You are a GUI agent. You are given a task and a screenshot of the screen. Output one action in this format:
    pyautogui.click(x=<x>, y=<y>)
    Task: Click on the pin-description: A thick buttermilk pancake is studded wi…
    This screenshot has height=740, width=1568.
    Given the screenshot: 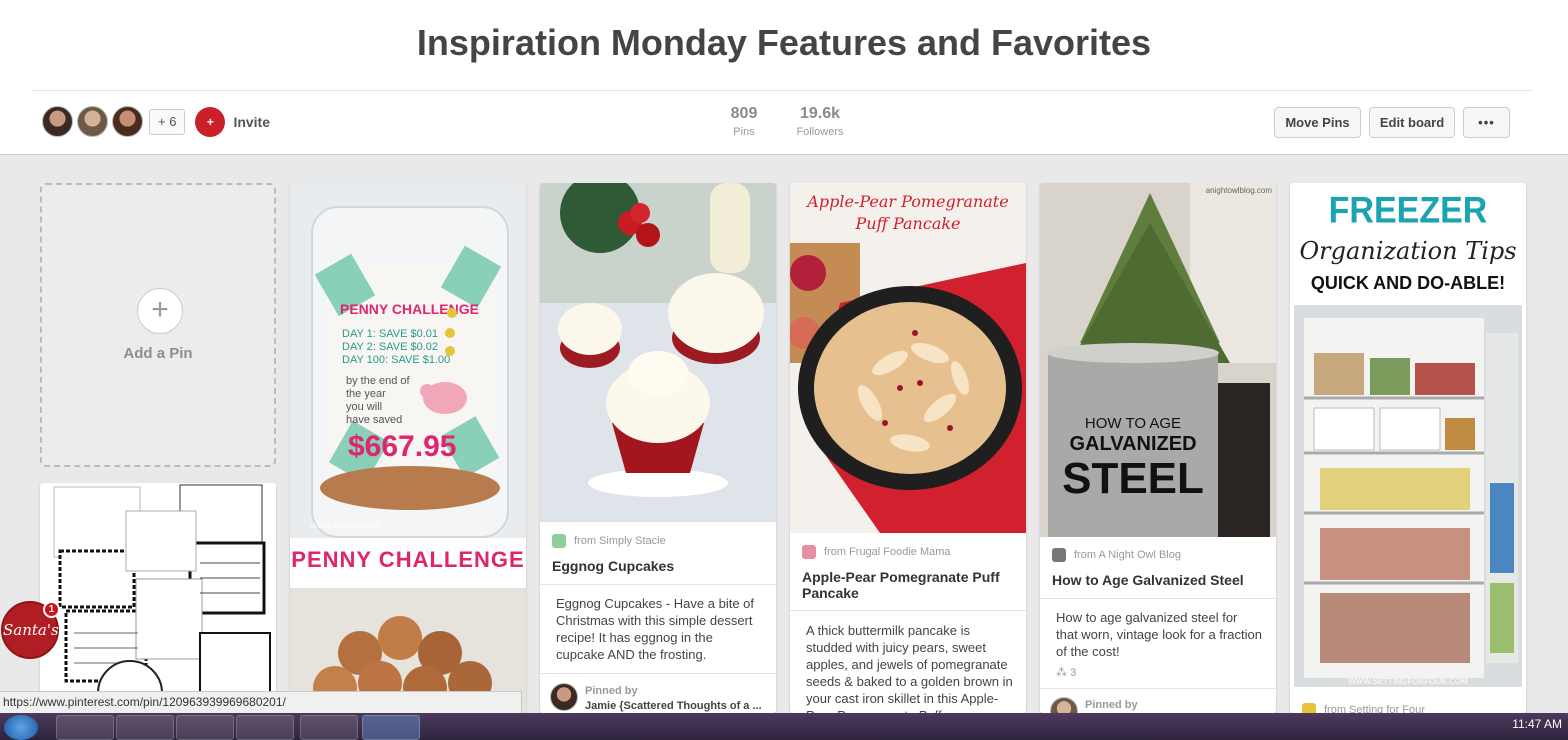 What is the action you would take?
    pyautogui.click(x=909, y=668)
    